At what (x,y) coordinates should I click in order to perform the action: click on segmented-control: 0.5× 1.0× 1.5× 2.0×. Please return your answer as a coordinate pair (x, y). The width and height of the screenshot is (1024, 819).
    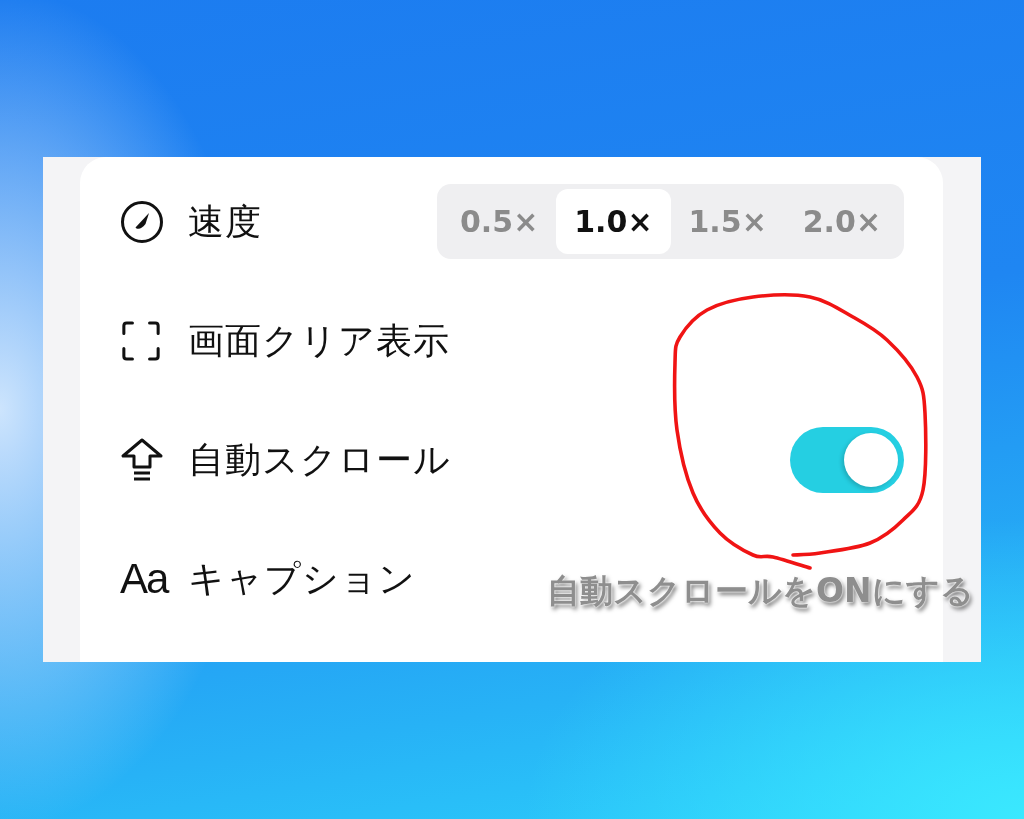
    Looking at the image, I should click on (670, 221).